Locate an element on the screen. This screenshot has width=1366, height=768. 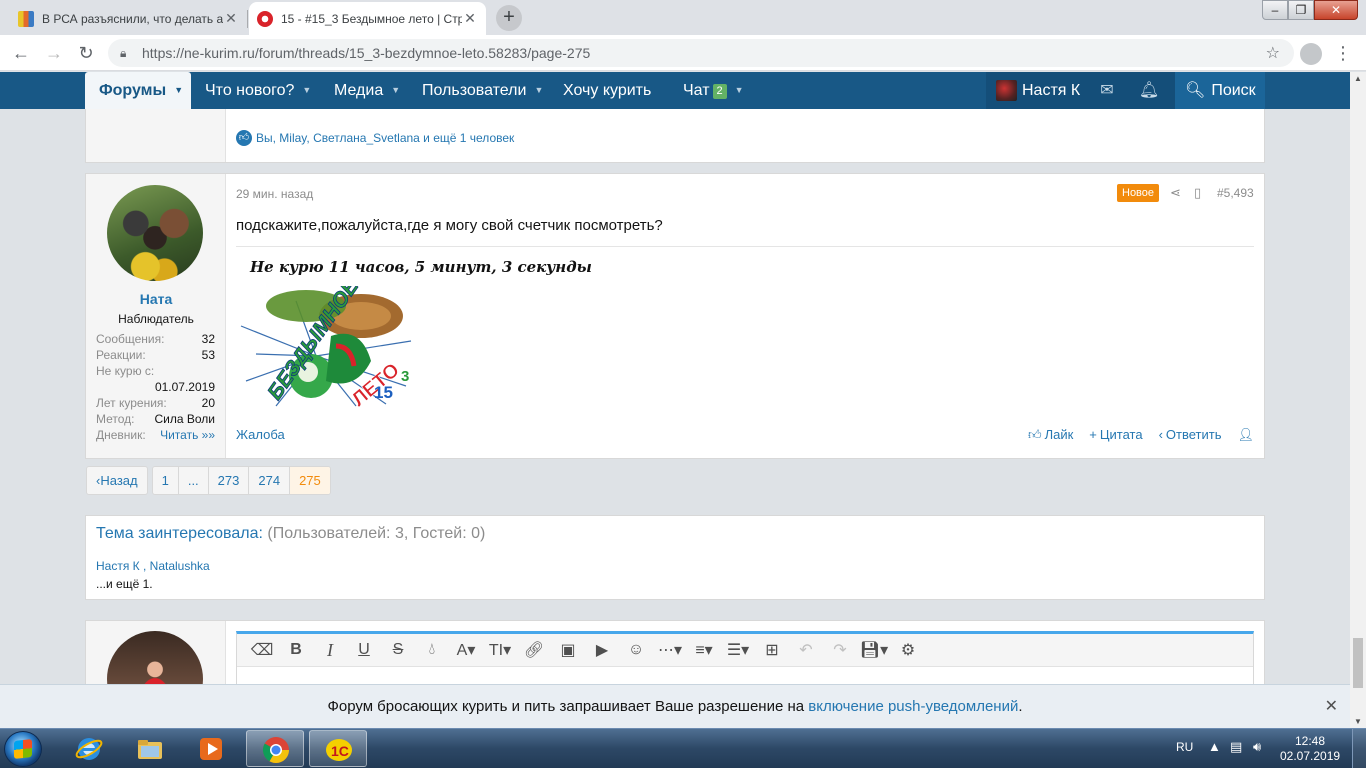
reload-icon: ↻ is located at coordinates (86, 53).